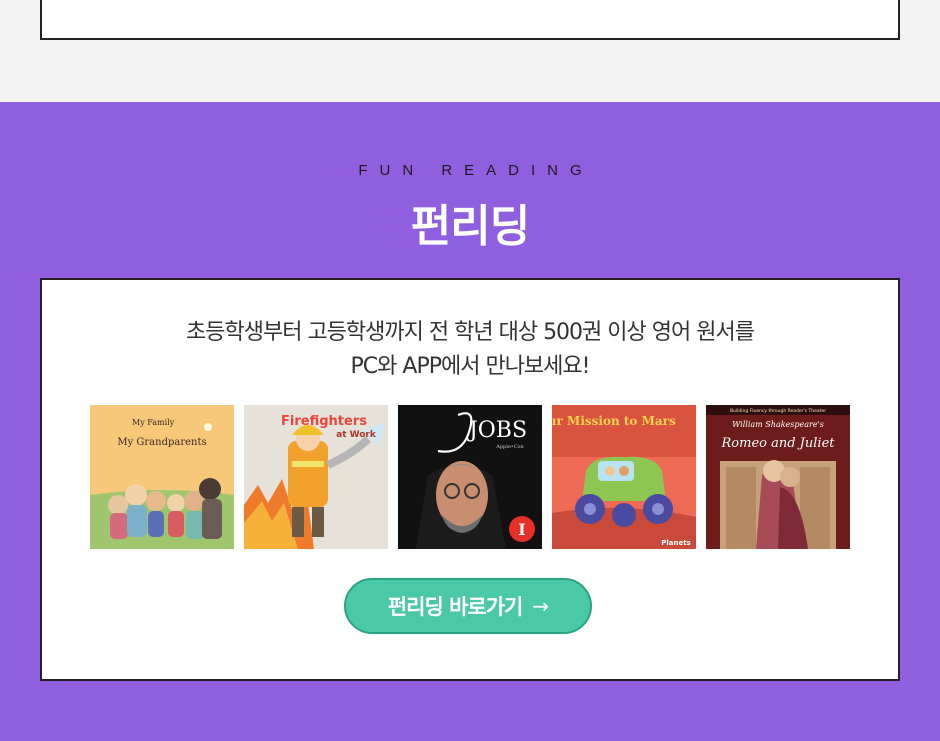 This screenshot has width=940, height=741. Describe the element at coordinates (161, 442) in the screenshot. I see `book1-title-main: My Grandparents` at that location.